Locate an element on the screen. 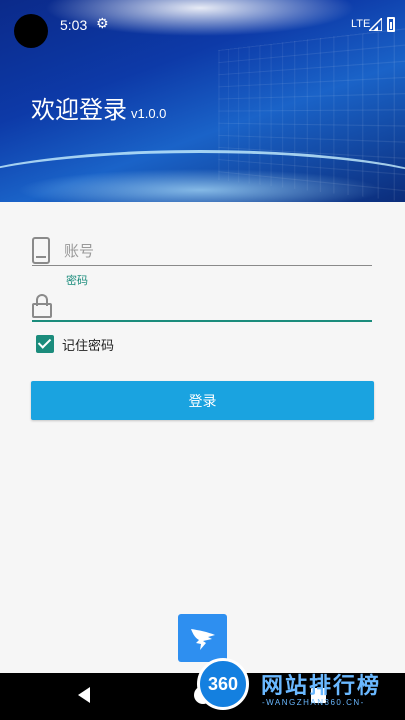 The height and width of the screenshot is (720, 405). wing-icon is located at coordinates (202, 639).